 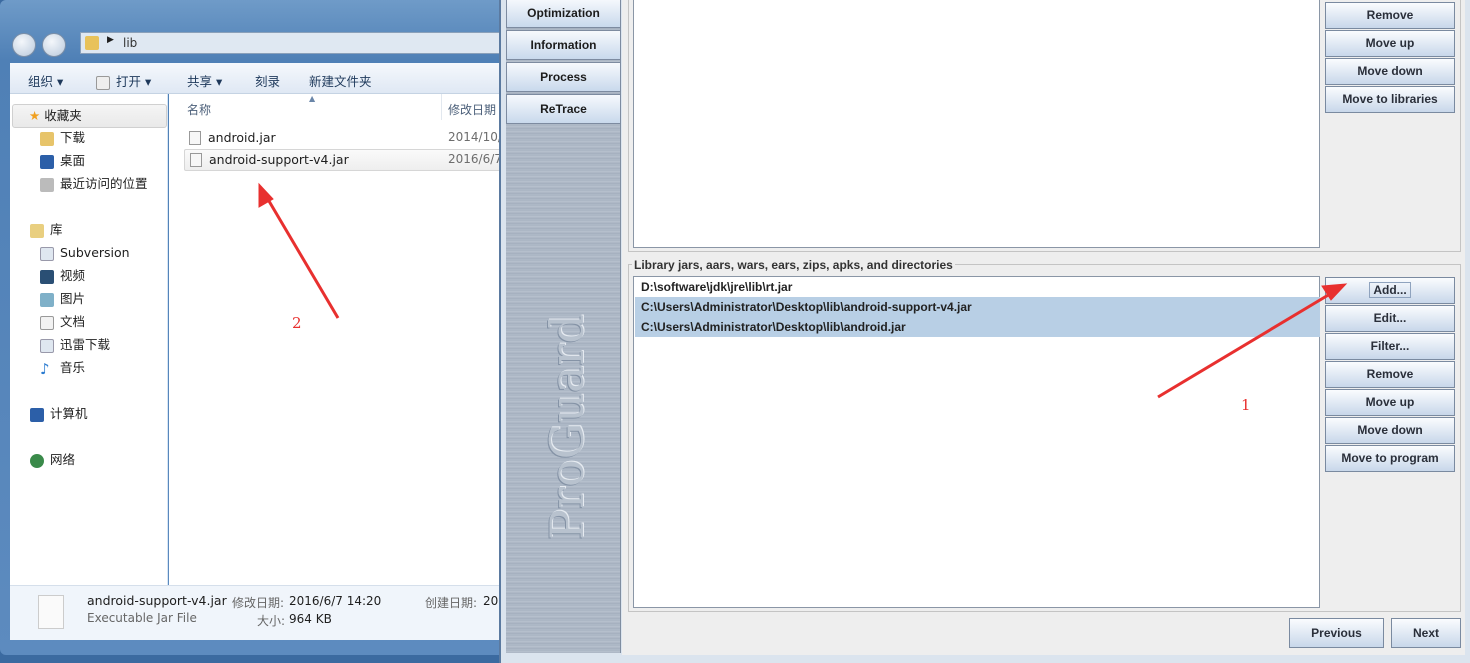 What do you see at coordinates (302, 257) in the screenshot?
I see `arrow-2-shaft` at bounding box center [302, 257].